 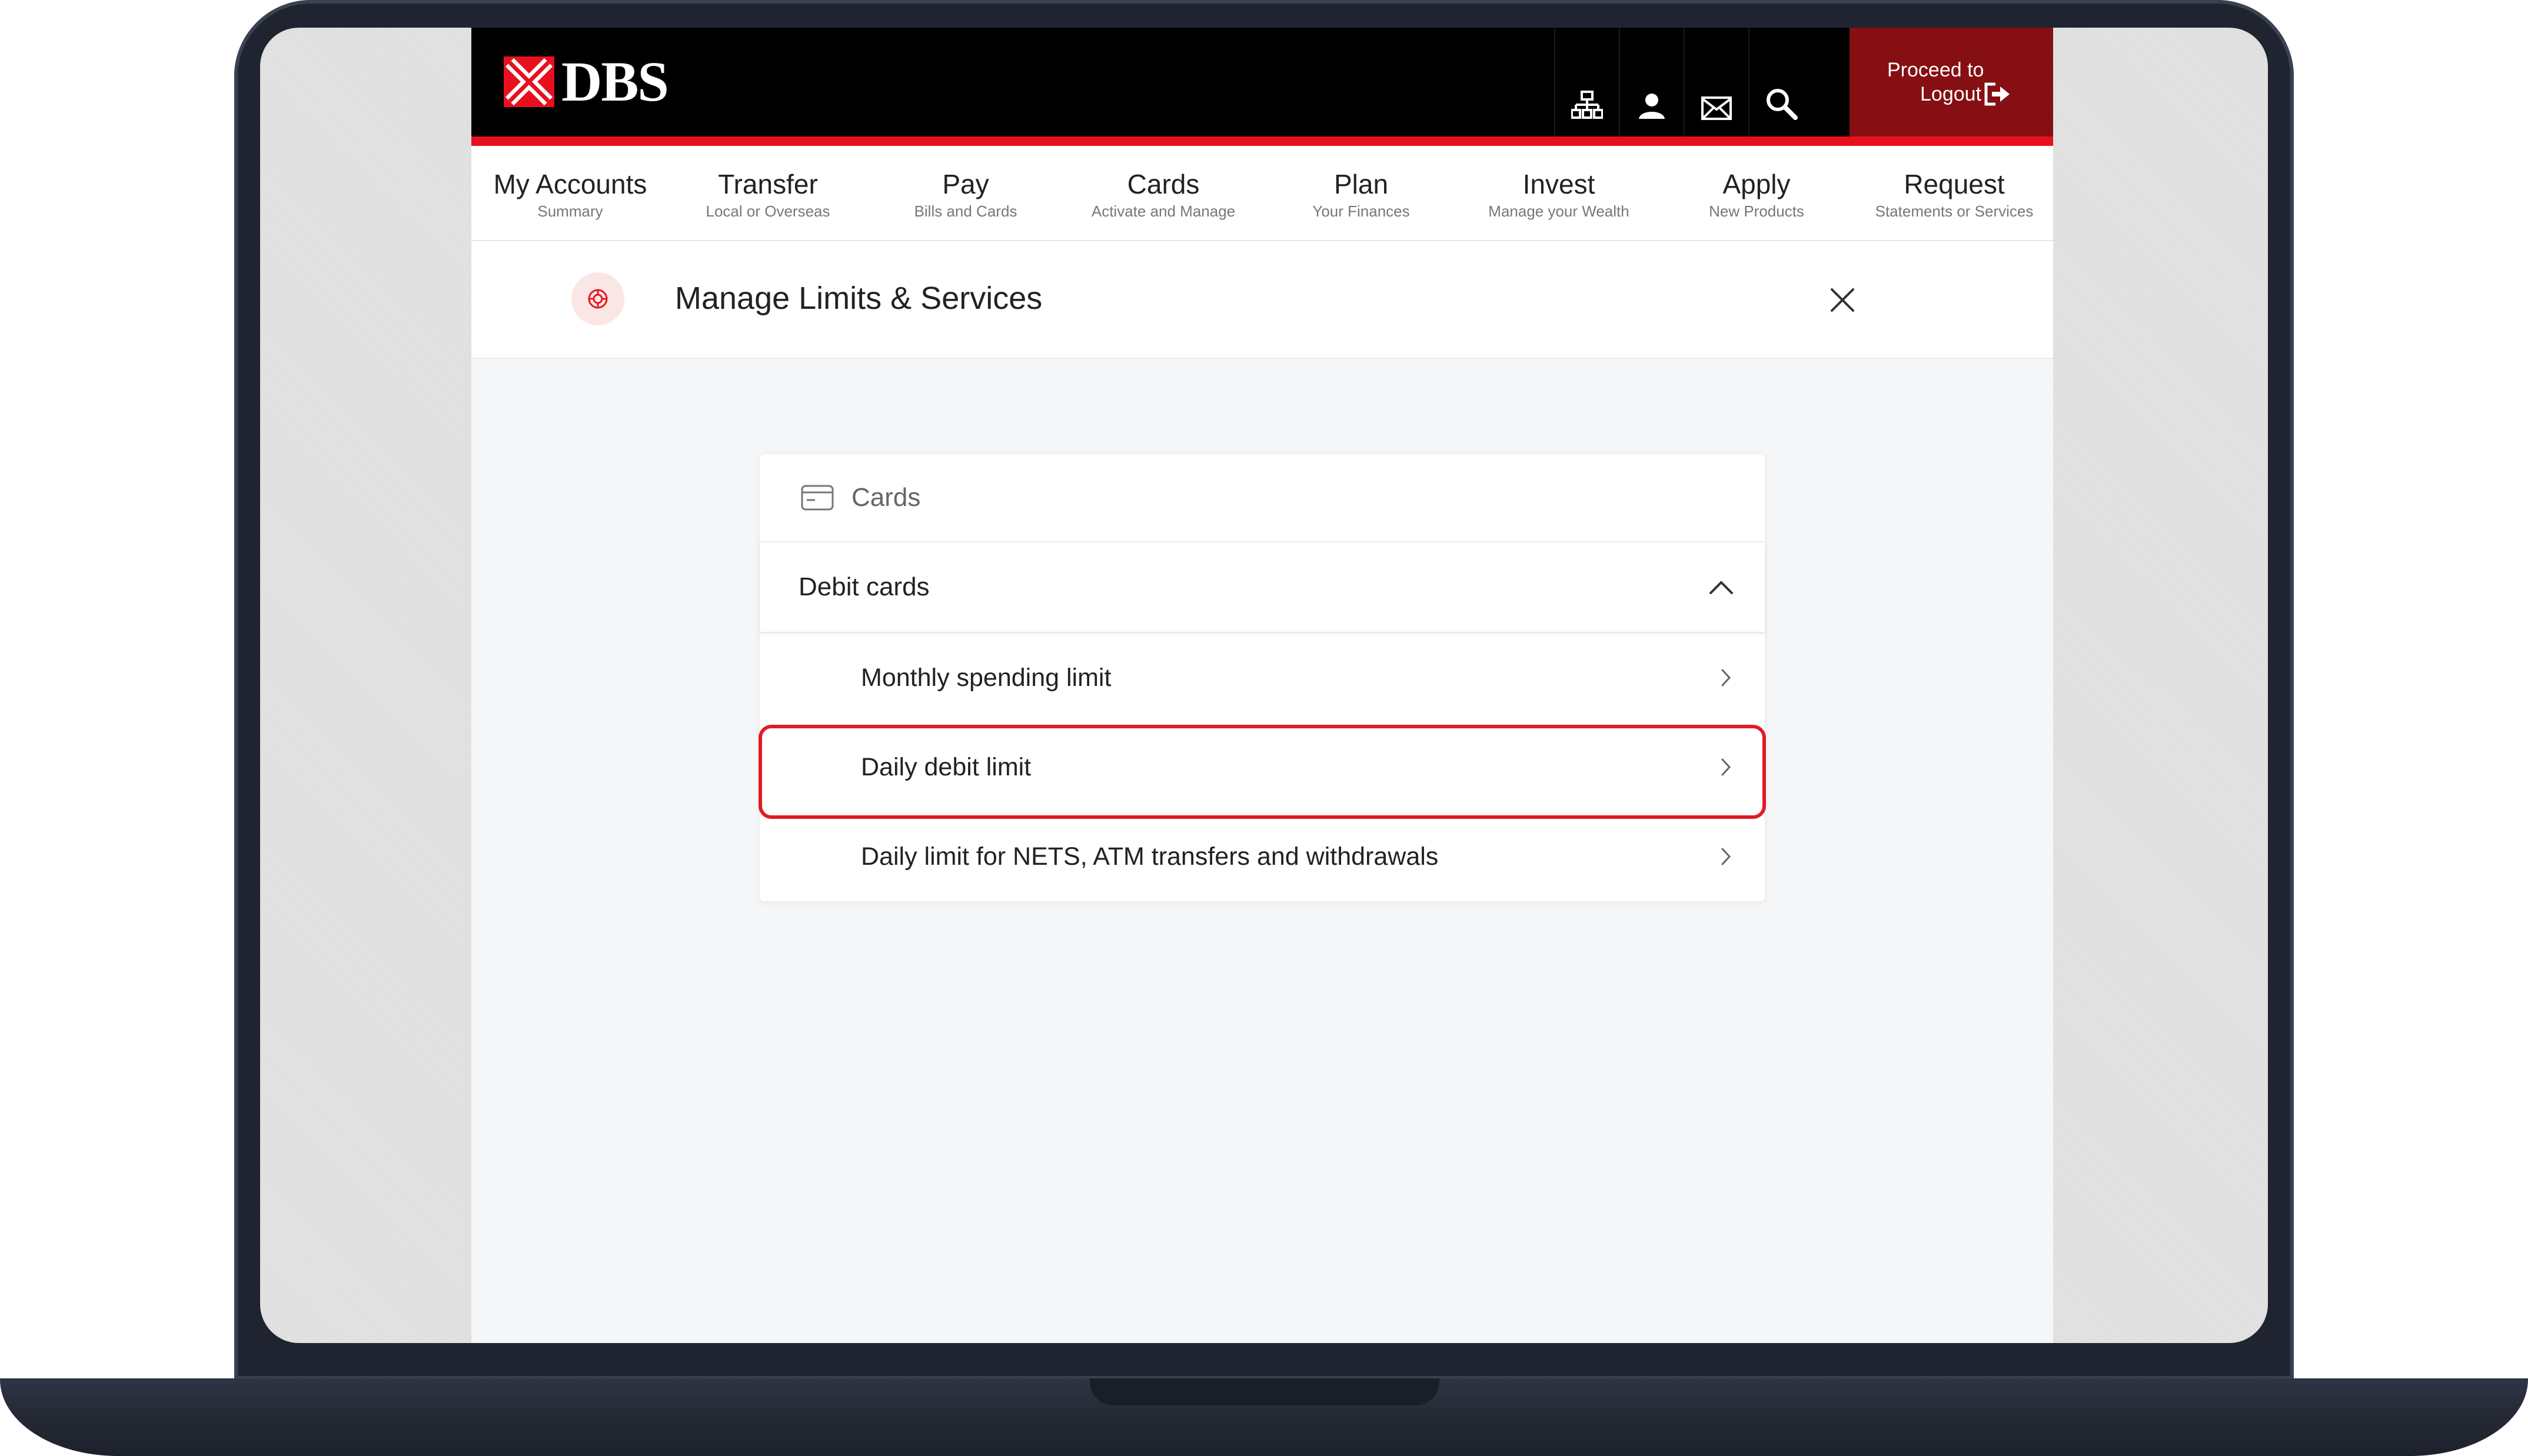 I want to click on list-item-label: Monthly spending limit, so click(x=986, y=677).